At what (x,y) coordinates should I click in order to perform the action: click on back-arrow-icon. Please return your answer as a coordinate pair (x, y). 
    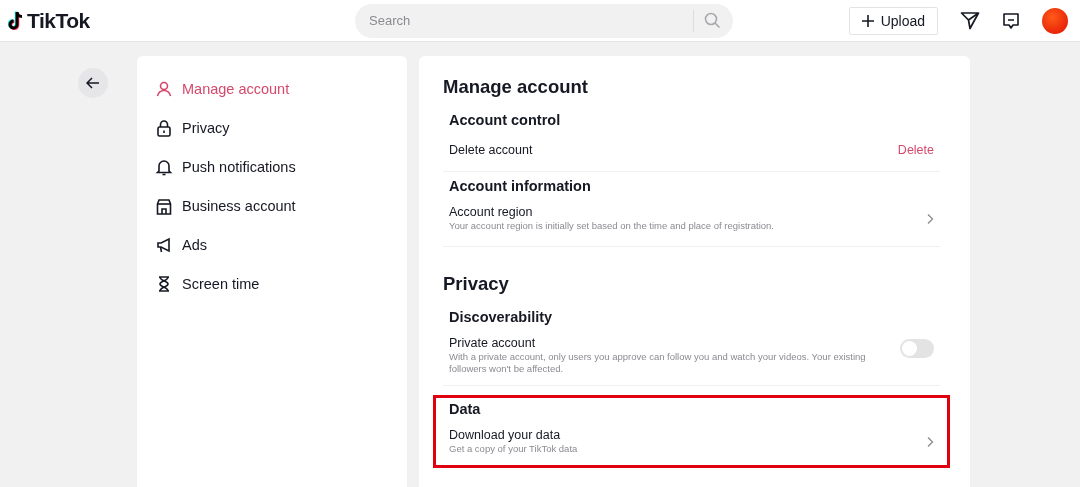
    Looking at the image, I should click on (93, 83).